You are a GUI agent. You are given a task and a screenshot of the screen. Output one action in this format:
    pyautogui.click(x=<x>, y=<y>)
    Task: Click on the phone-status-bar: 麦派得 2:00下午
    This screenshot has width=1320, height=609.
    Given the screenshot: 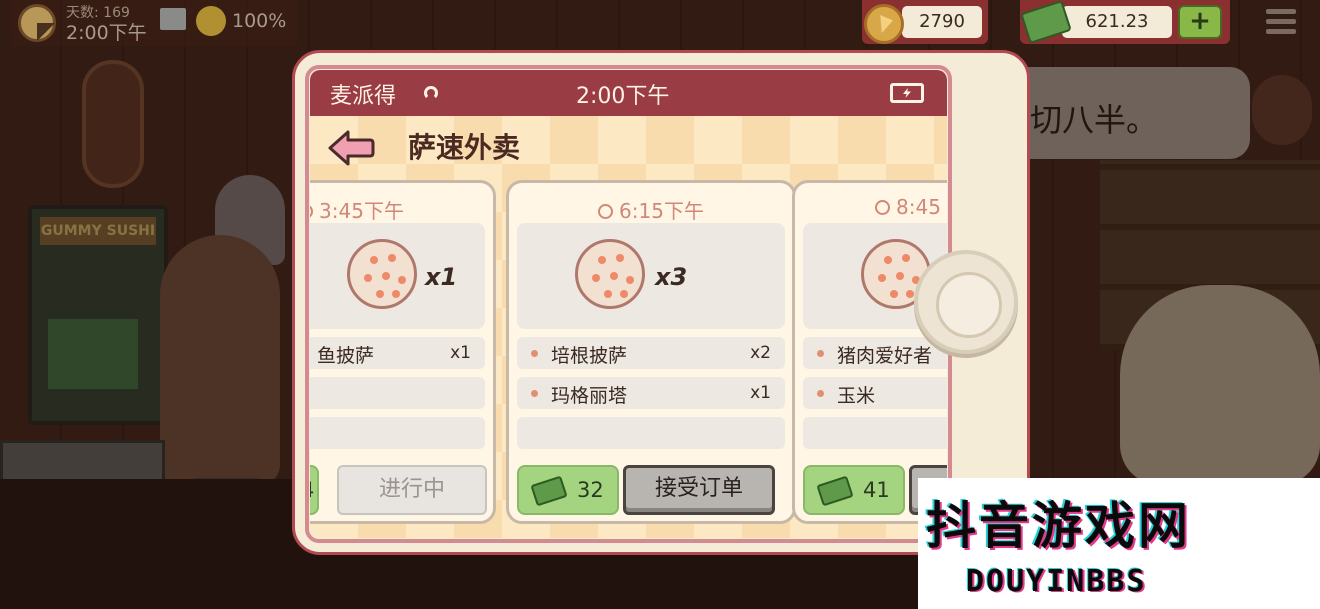 What is the action you would take?
    pyautogui.click(x=628, y=93)
    